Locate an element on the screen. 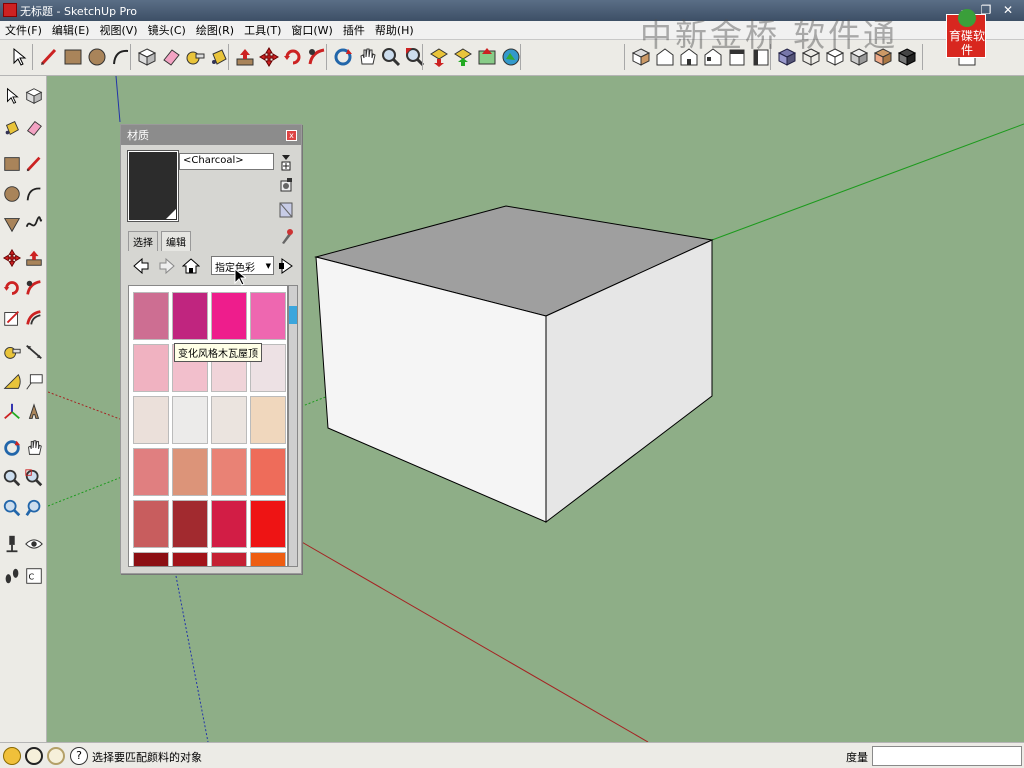 This screenshot has width=1024, height=768. tab-select: 选择 is located at coordinates (143, 241).